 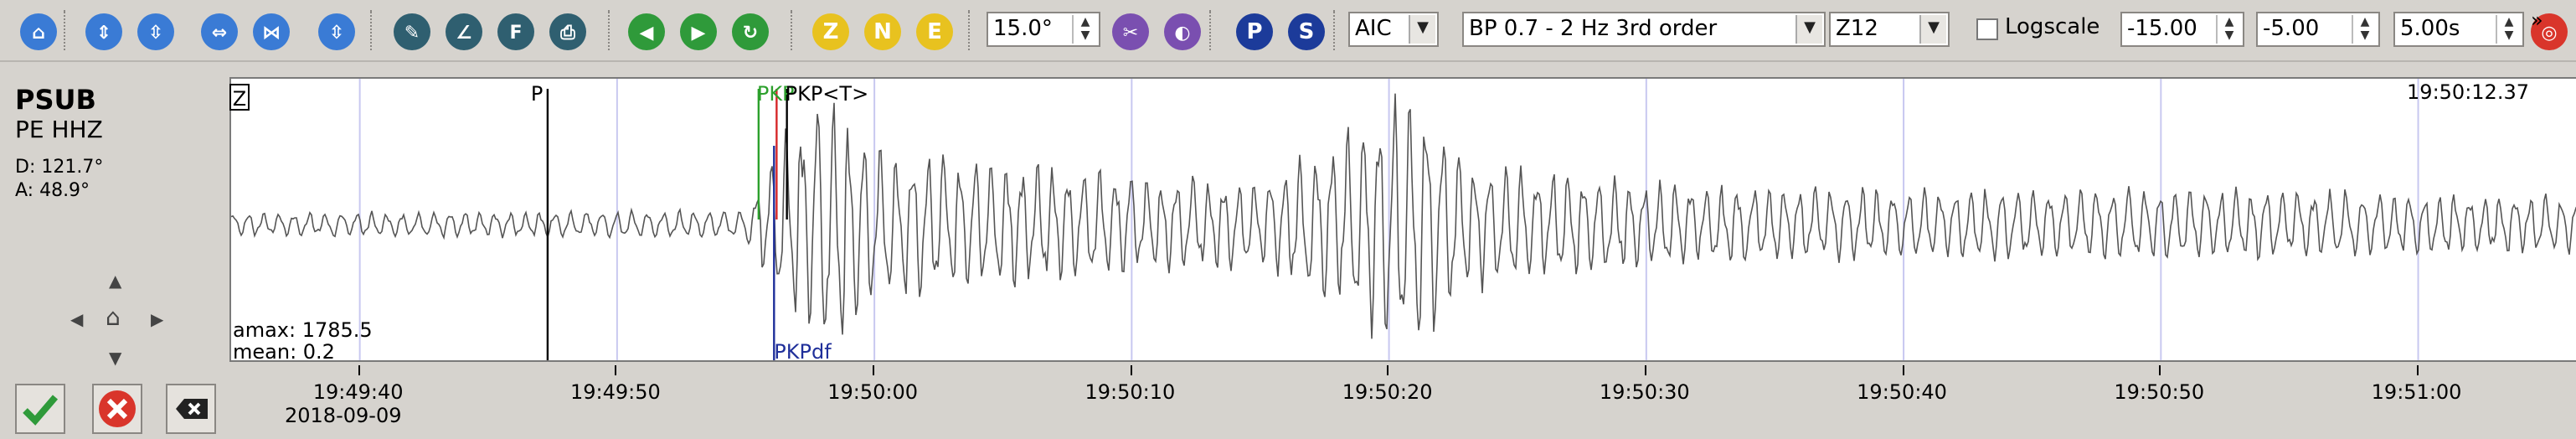 I want to click on go-right-icon: ▶, so click(x=698, y=31).